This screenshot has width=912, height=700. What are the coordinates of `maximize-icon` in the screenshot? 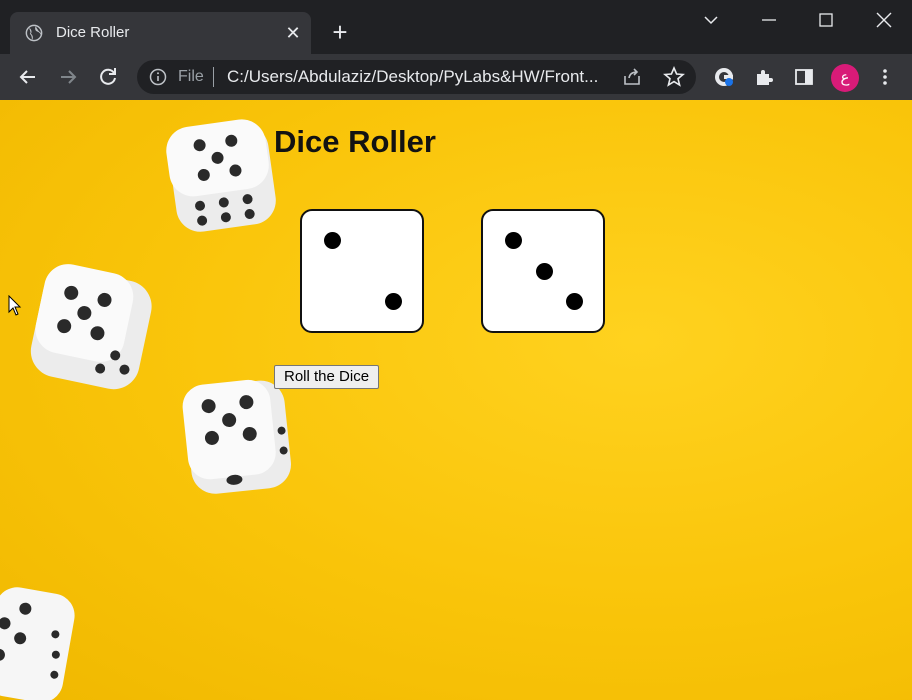 It's located at (826, 20).